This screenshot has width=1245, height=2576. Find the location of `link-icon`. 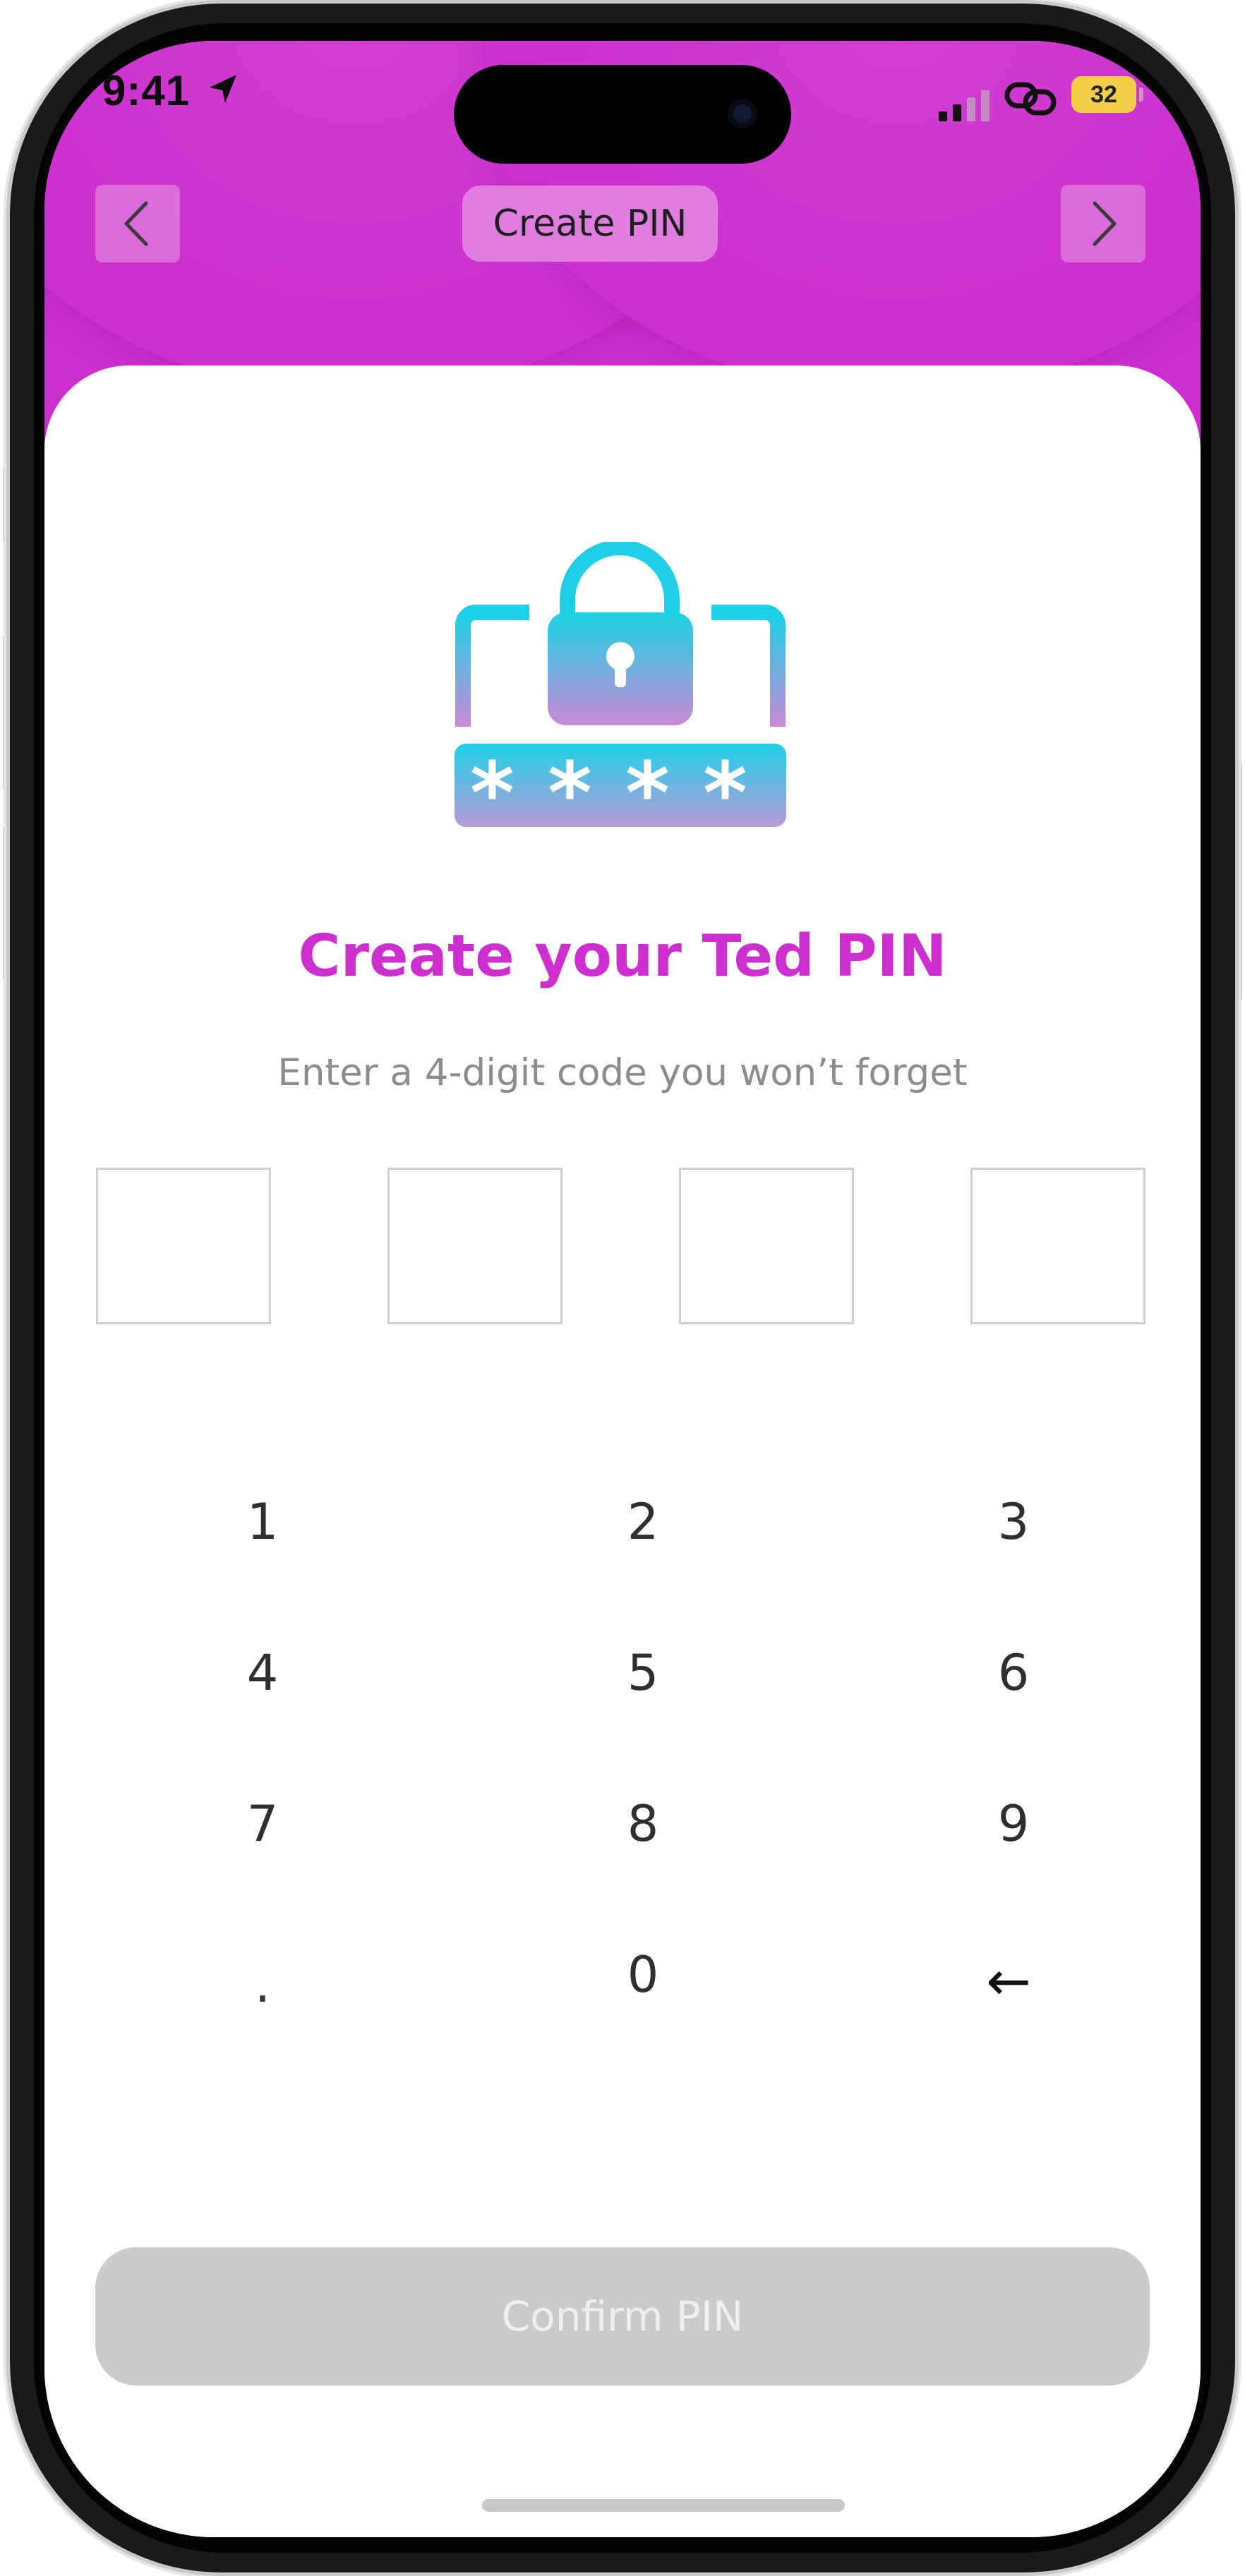

link-icon is located at coordinates (1030, 99).